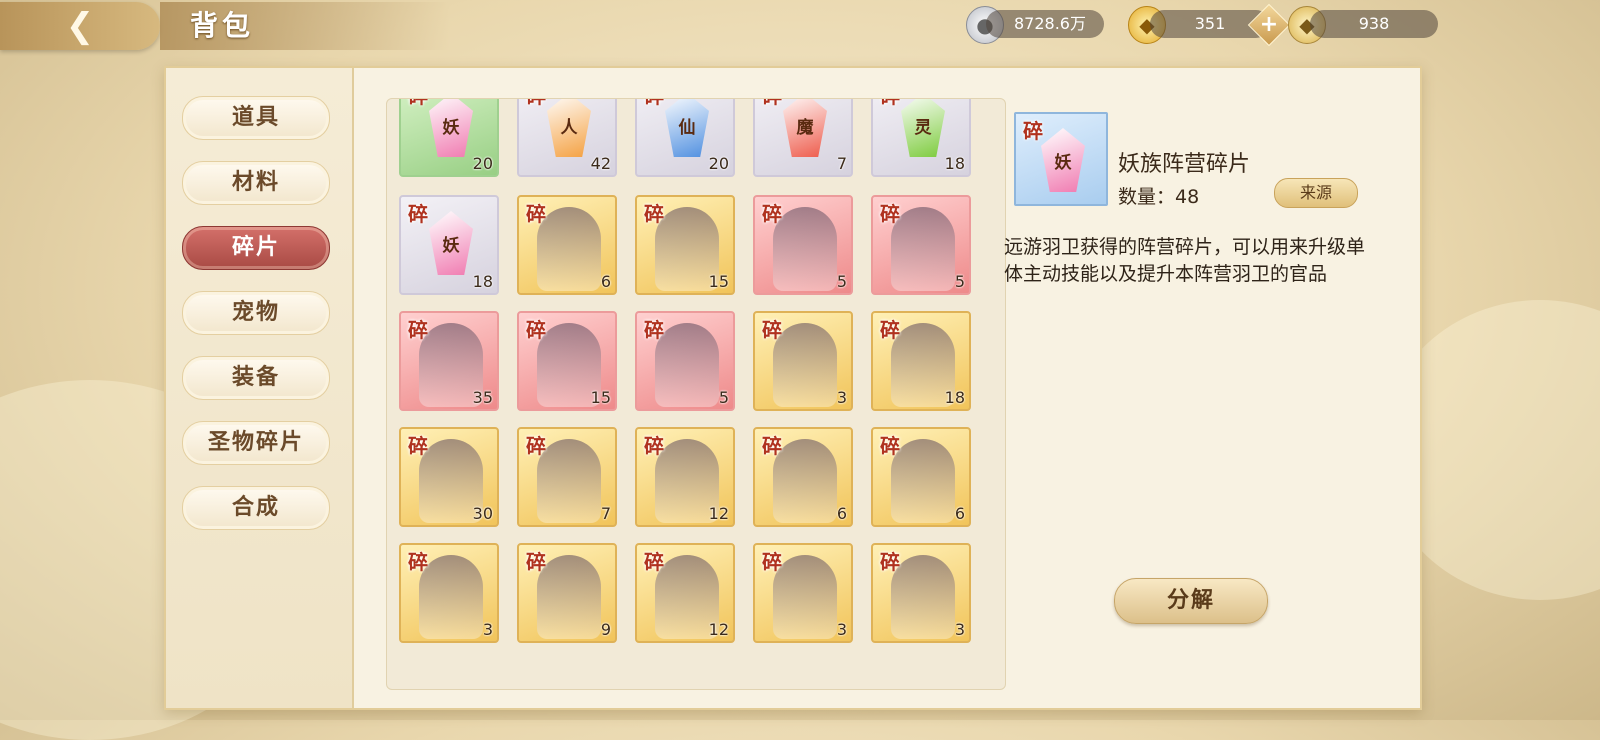 This screenshot has width=1600, height=740. What do you see at coordinates (1185, 260) in the screenshot?
I see `item-description: 远游羽卫获得的阵营碎片，可以用来升级单体主动技能以及提升本阵营羽卫的官品` at bounding box center [1185, 260].